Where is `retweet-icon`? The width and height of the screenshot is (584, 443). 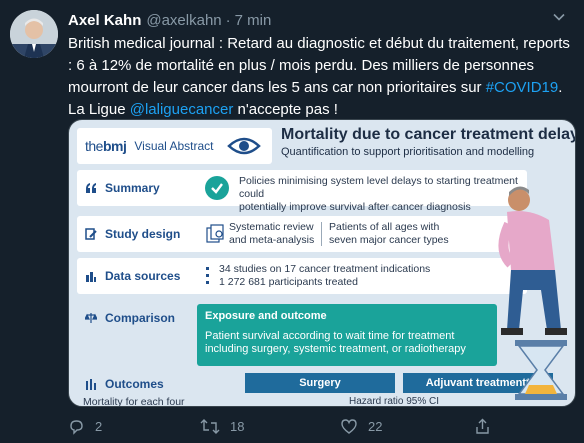 retweet-icon is located at coordinates (210, 426).